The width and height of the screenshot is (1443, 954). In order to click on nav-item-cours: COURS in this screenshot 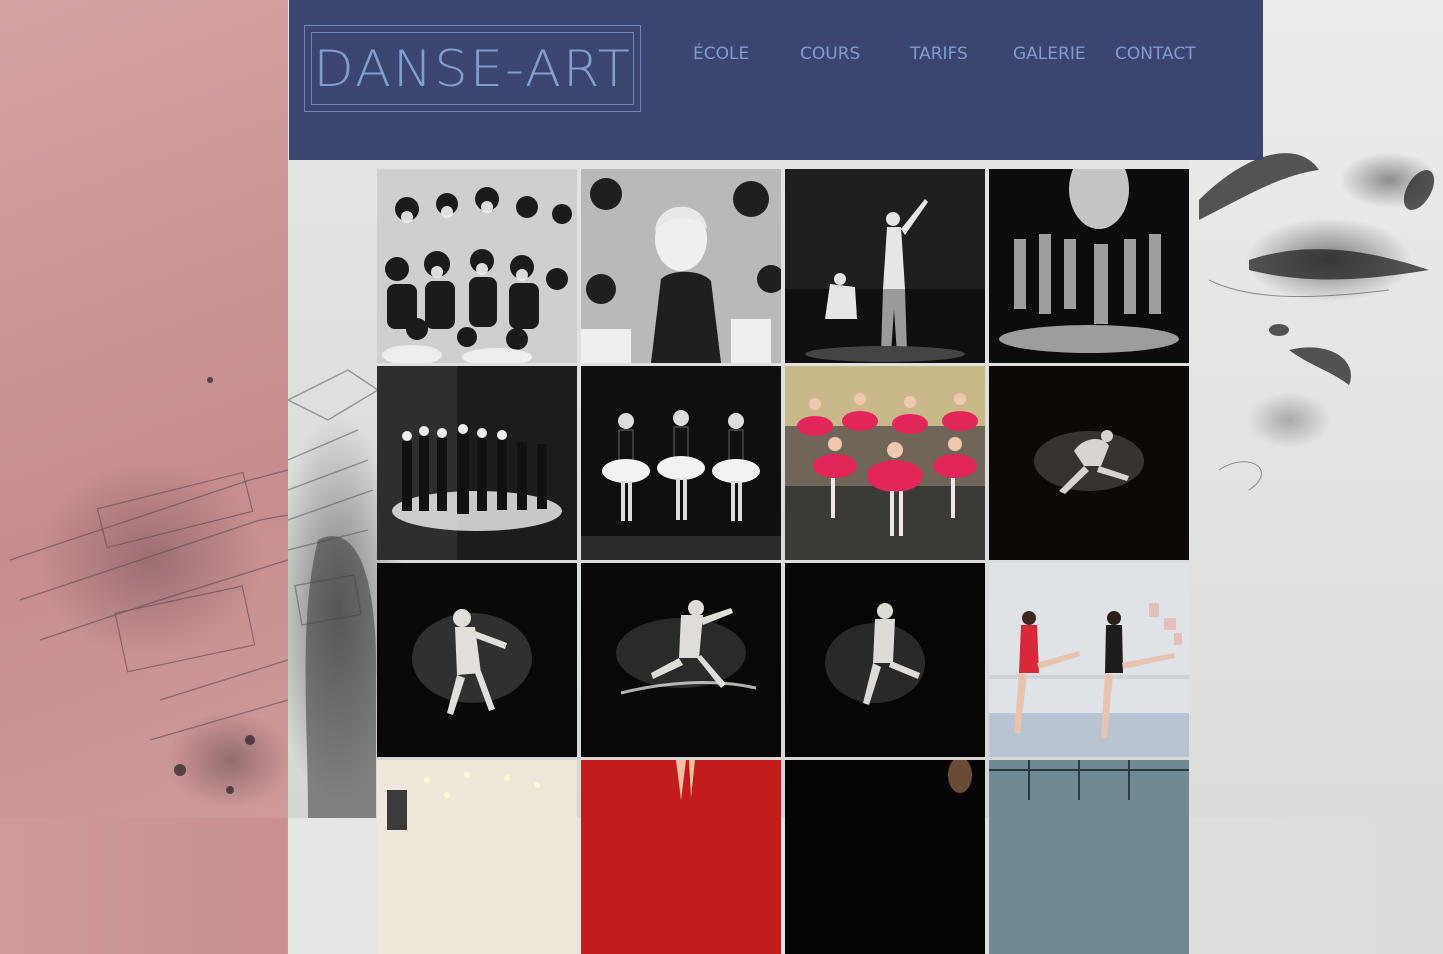, I will do `click(830, 54)`.